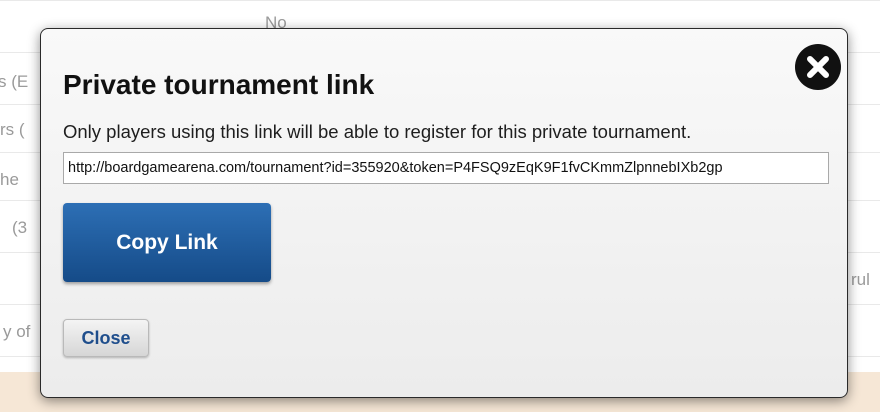 This screenshot has height=412, width=880. What do you see at coordinates (219, 84) in the screenshot?
I see `dialog-title: Private tournament link` at bounding box center [219, 84].